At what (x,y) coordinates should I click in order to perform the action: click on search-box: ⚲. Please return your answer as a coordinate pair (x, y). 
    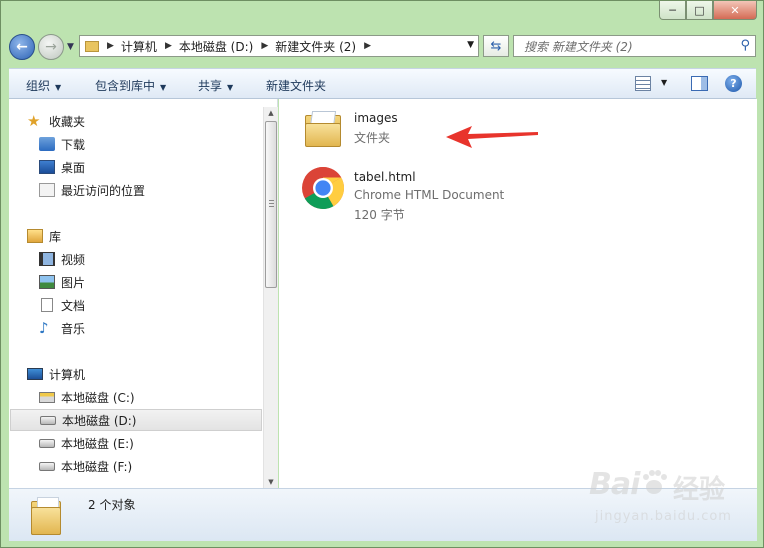
    Looking at the image, I should click on (634, 46).